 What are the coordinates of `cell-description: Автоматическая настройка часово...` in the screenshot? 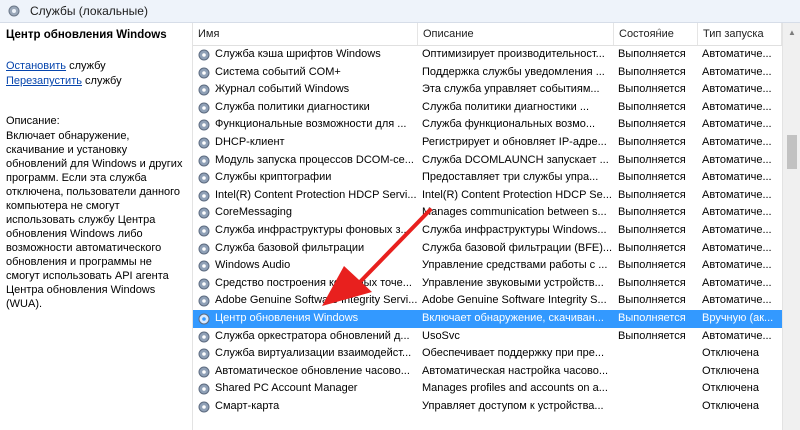 It's located at (515, 370).